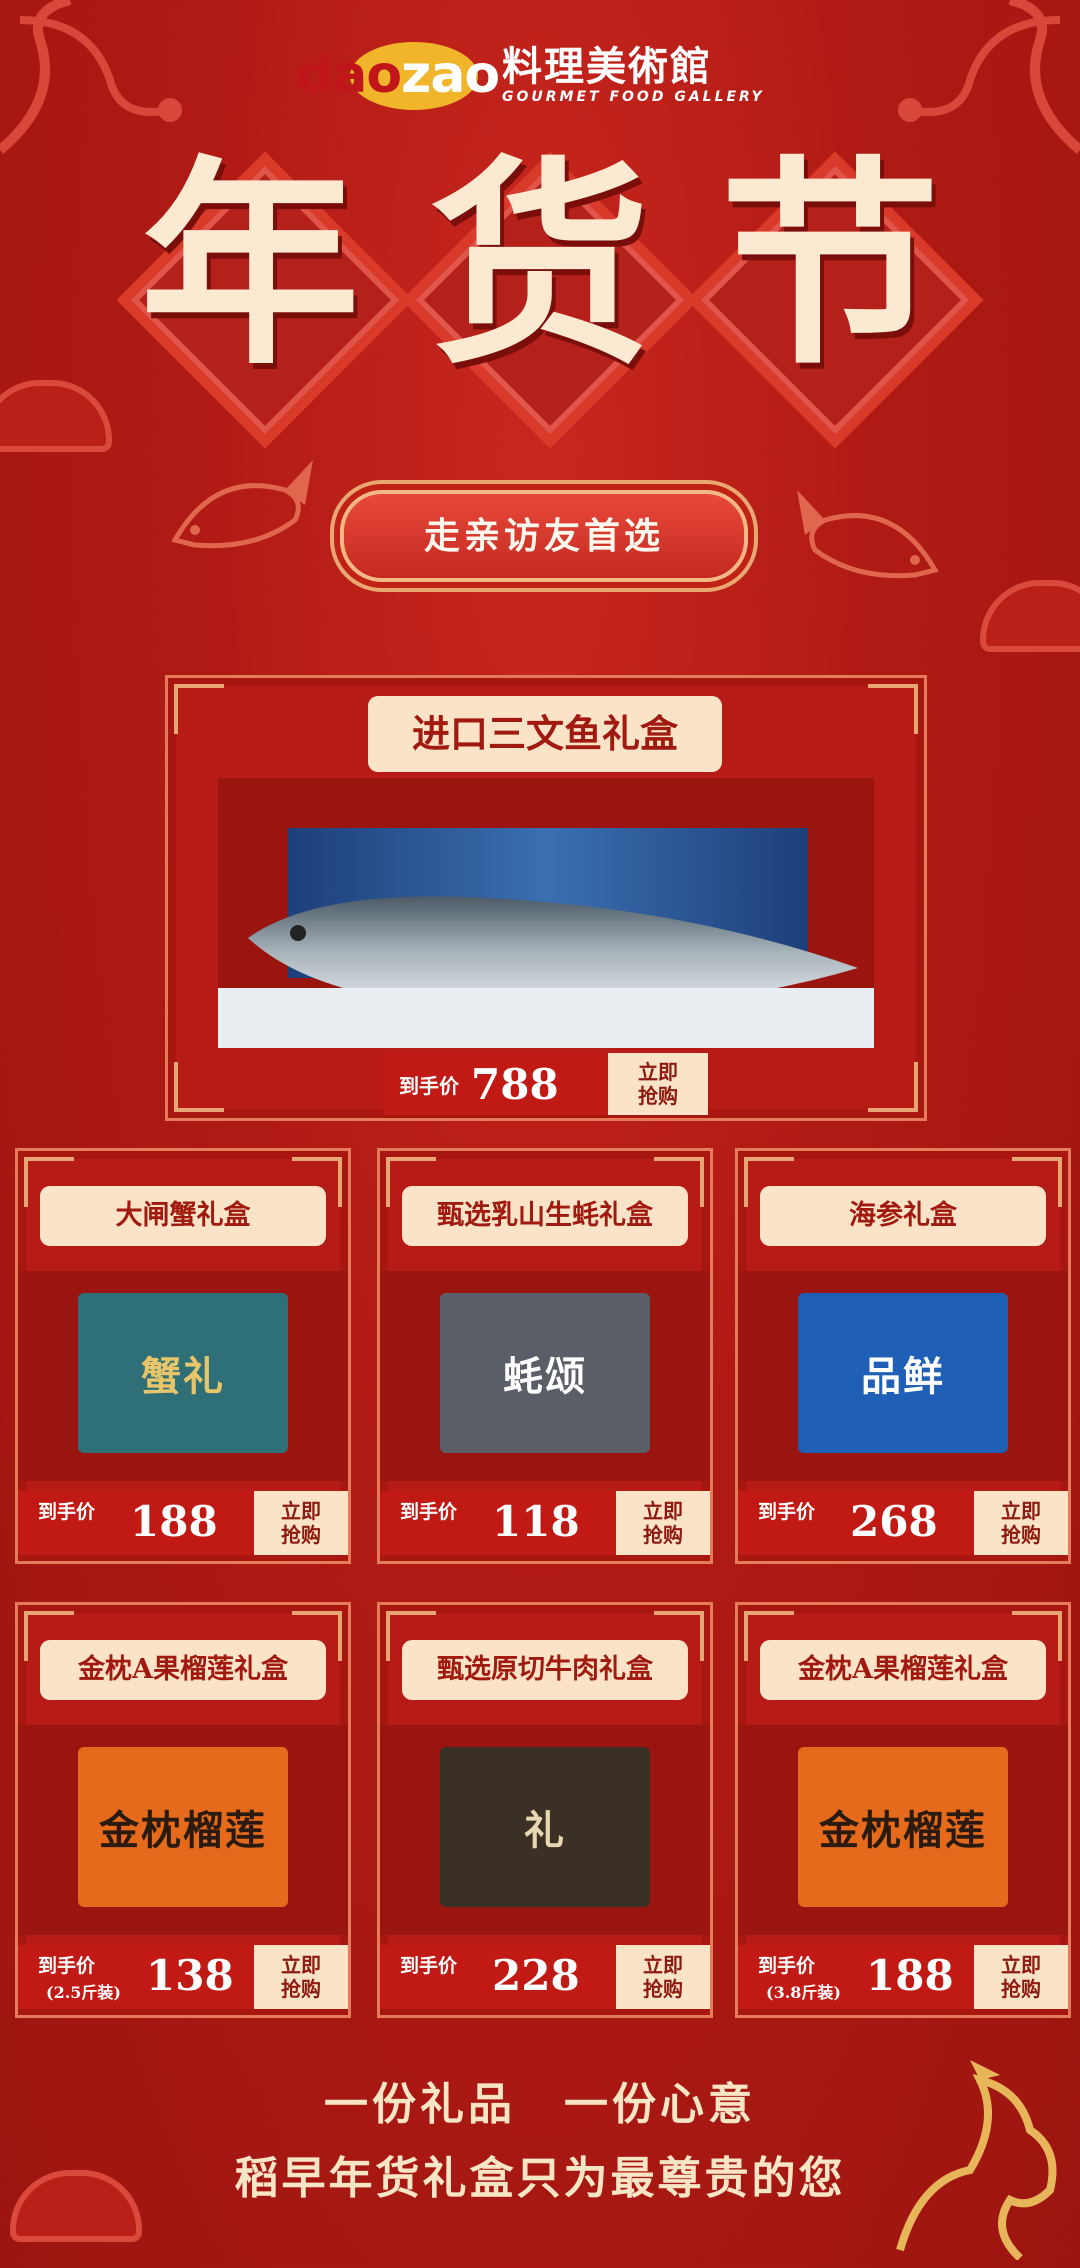 Image resolution: width=1080 pixels, height=2268 pixels. I want to click on price-note: (2.5斤装), so click(83, 1992).